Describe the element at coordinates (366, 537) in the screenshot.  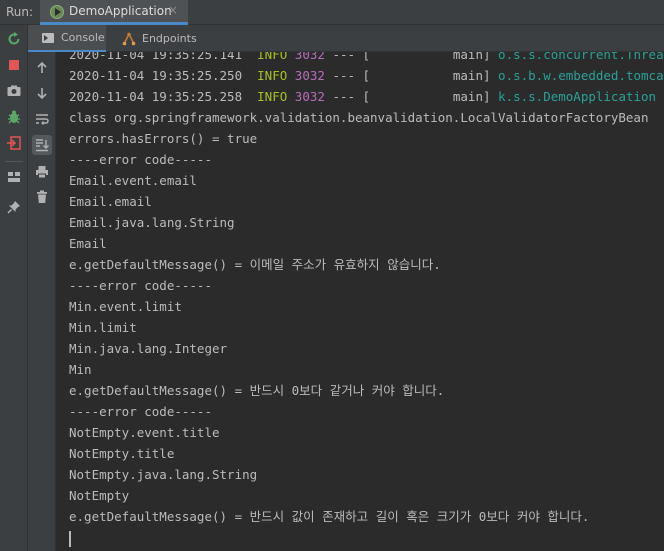
I see `input-line` at that location.